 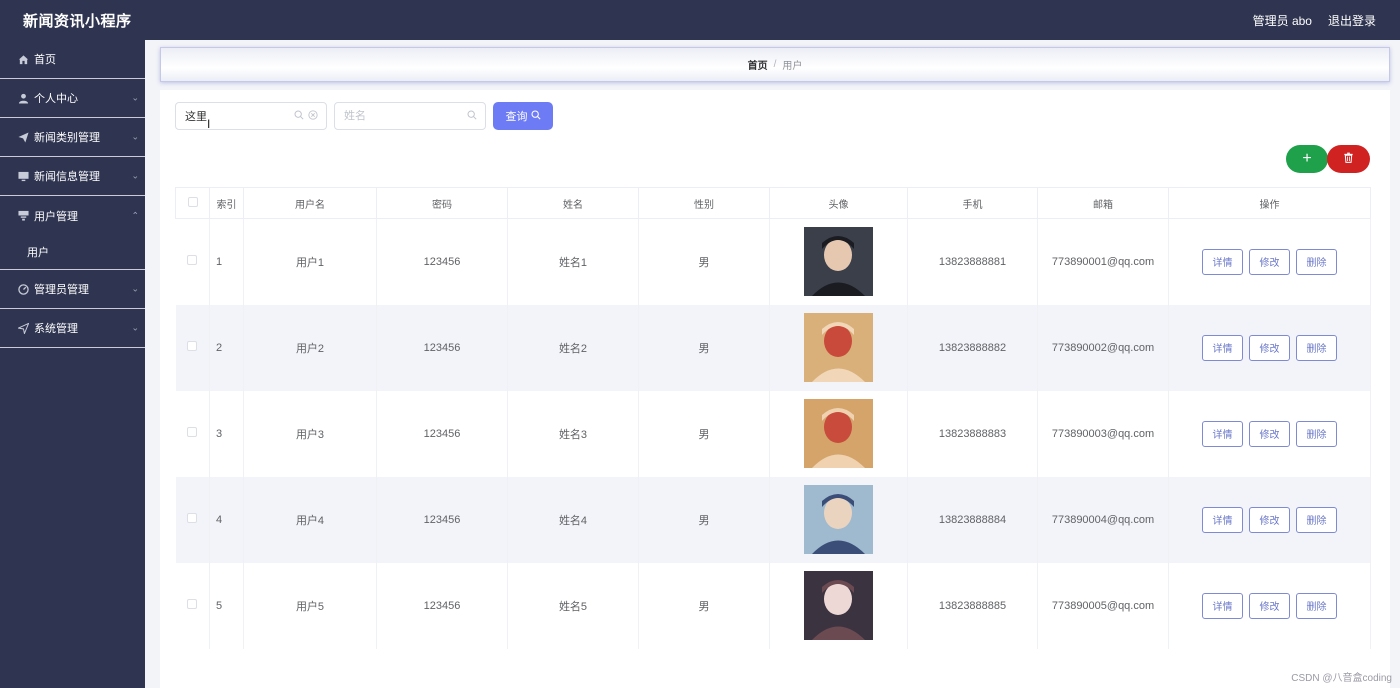 What do you see at coordinates (226, 347) in the screenshot?
I see `cell-index: 2` at bounding box center [226, 347].